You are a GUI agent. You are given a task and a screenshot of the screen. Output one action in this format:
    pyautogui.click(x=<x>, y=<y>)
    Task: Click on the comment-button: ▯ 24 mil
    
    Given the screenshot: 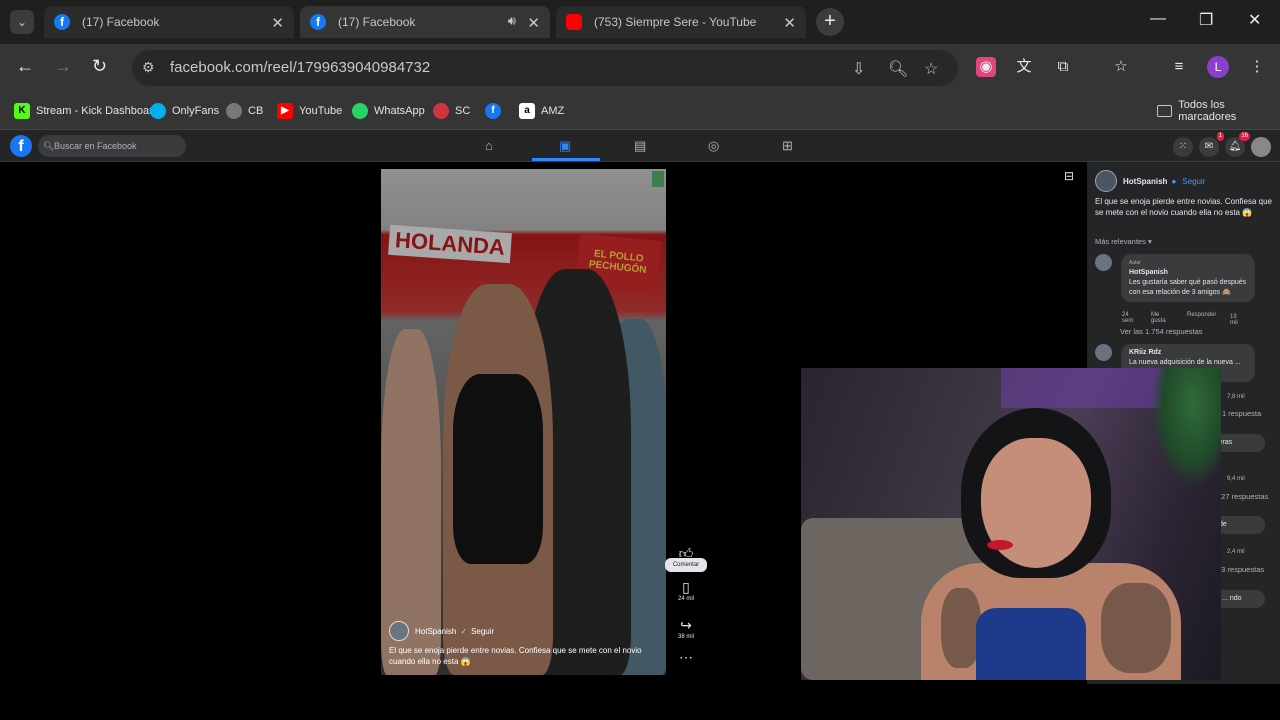 What is the action you would take?
    pyautogui.click(x=686, y=590)
    